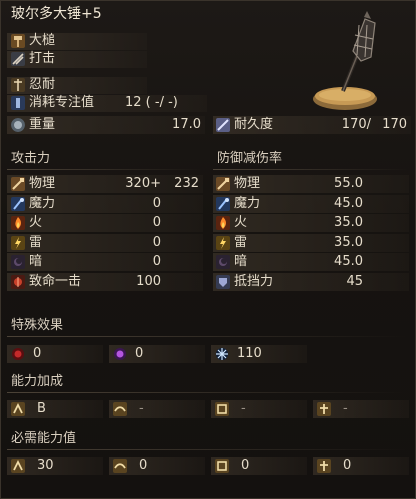 The image size is (416, 499). I want to click on weapon-name: 玻尔多大锤+5, so click(56, 14).